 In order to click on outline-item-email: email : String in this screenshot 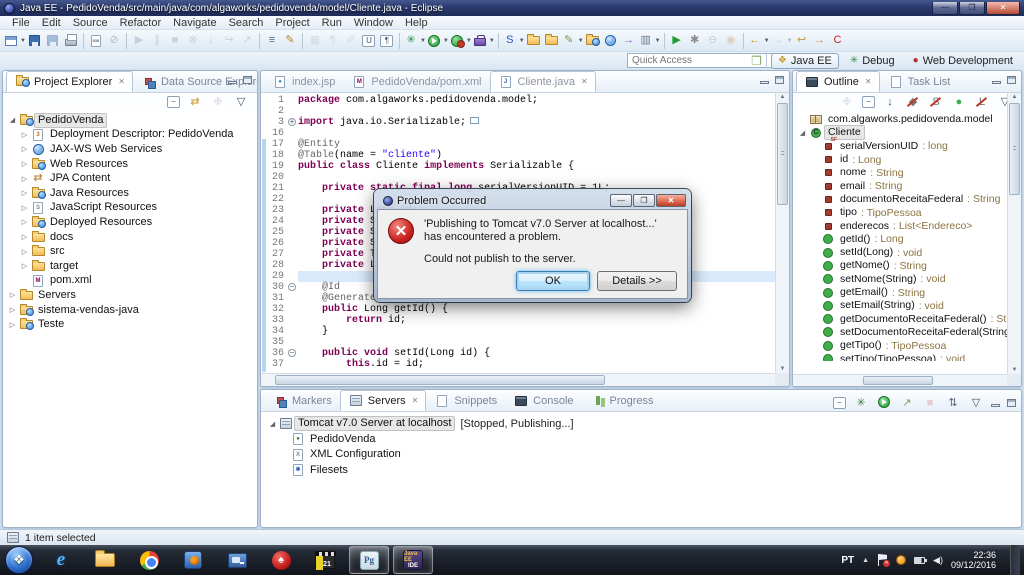, I will do `click(908, 185)`.